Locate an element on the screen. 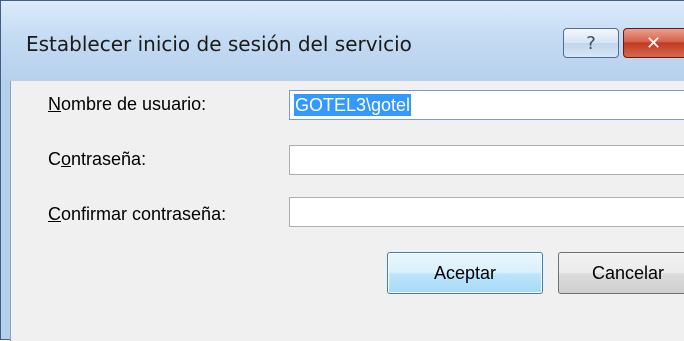  ok-button: Aceptar is located at coordinates (465, 273).